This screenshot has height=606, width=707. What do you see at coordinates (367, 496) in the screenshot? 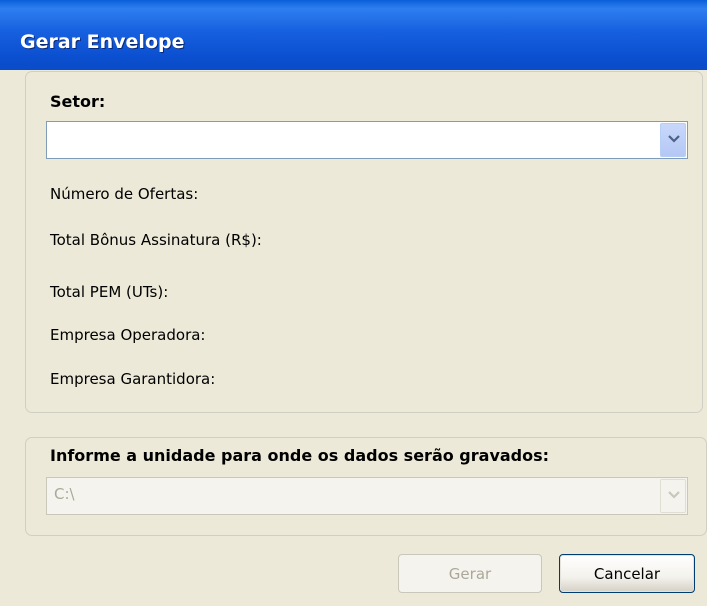
I see `drive-combobox: C:\` at bounding box center [367, 496].